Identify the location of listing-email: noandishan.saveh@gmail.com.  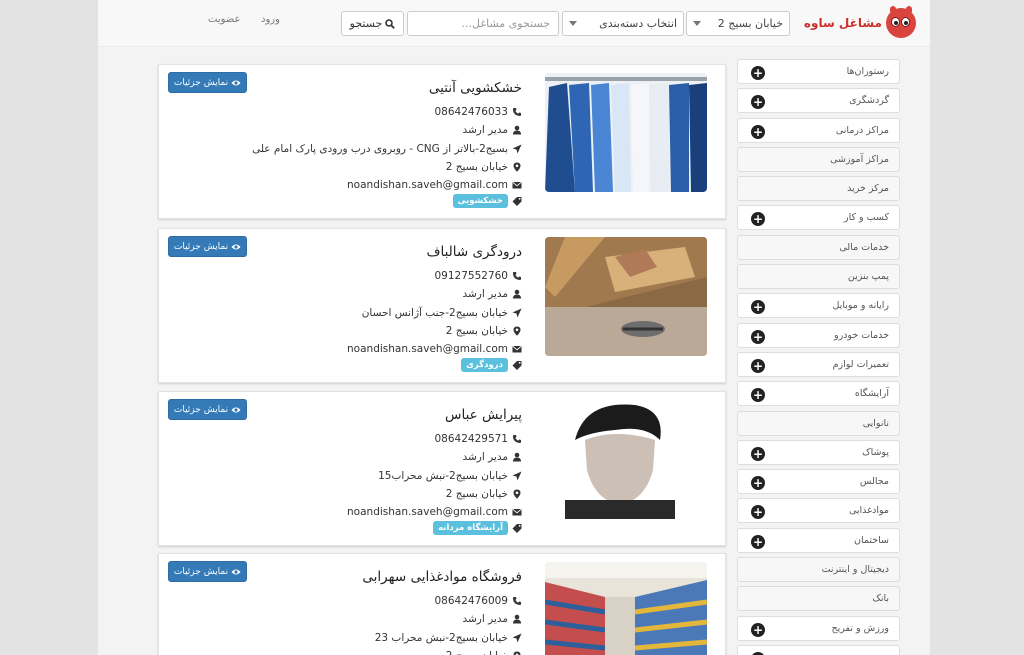
(427, 185).